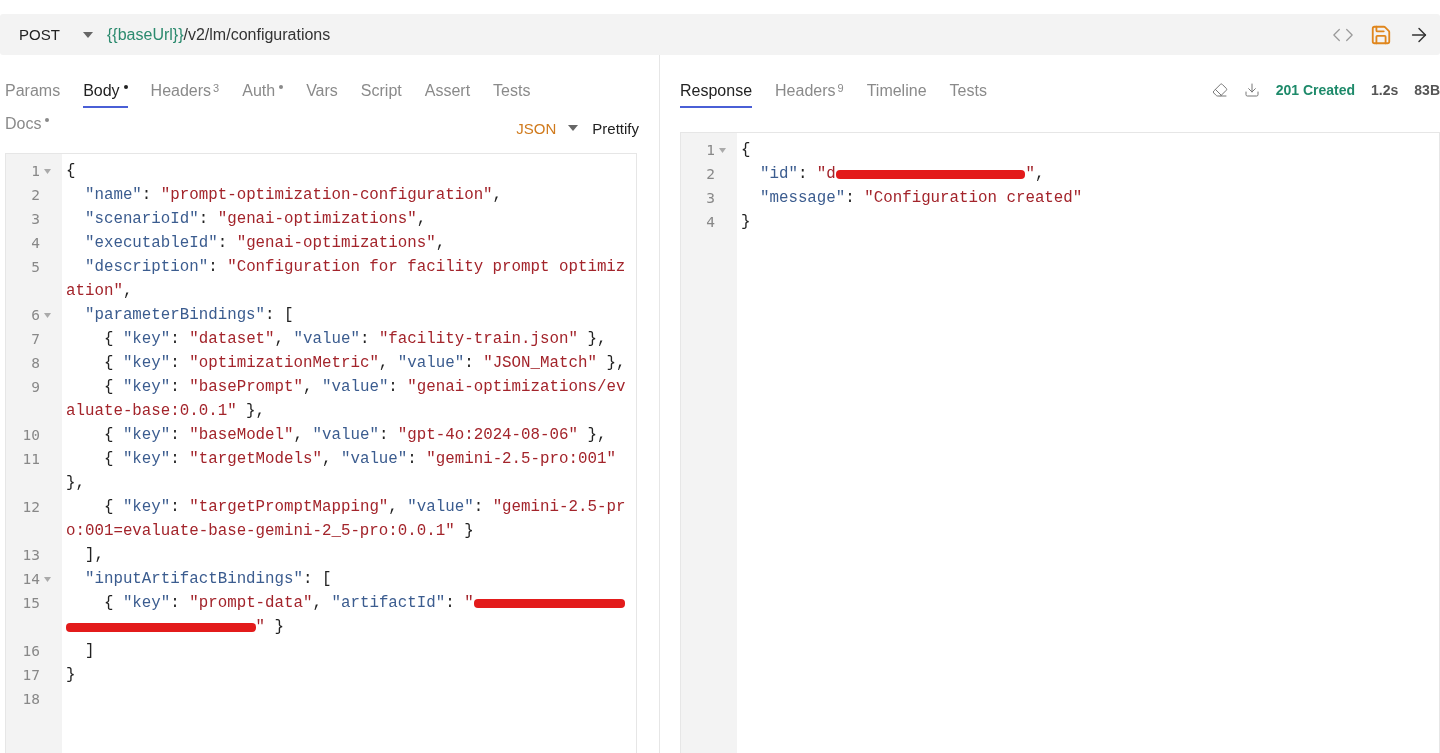 The height and width of the screenshot is (753, 1440). I want to click on response-time: 1.2s, so click(1385, 89).